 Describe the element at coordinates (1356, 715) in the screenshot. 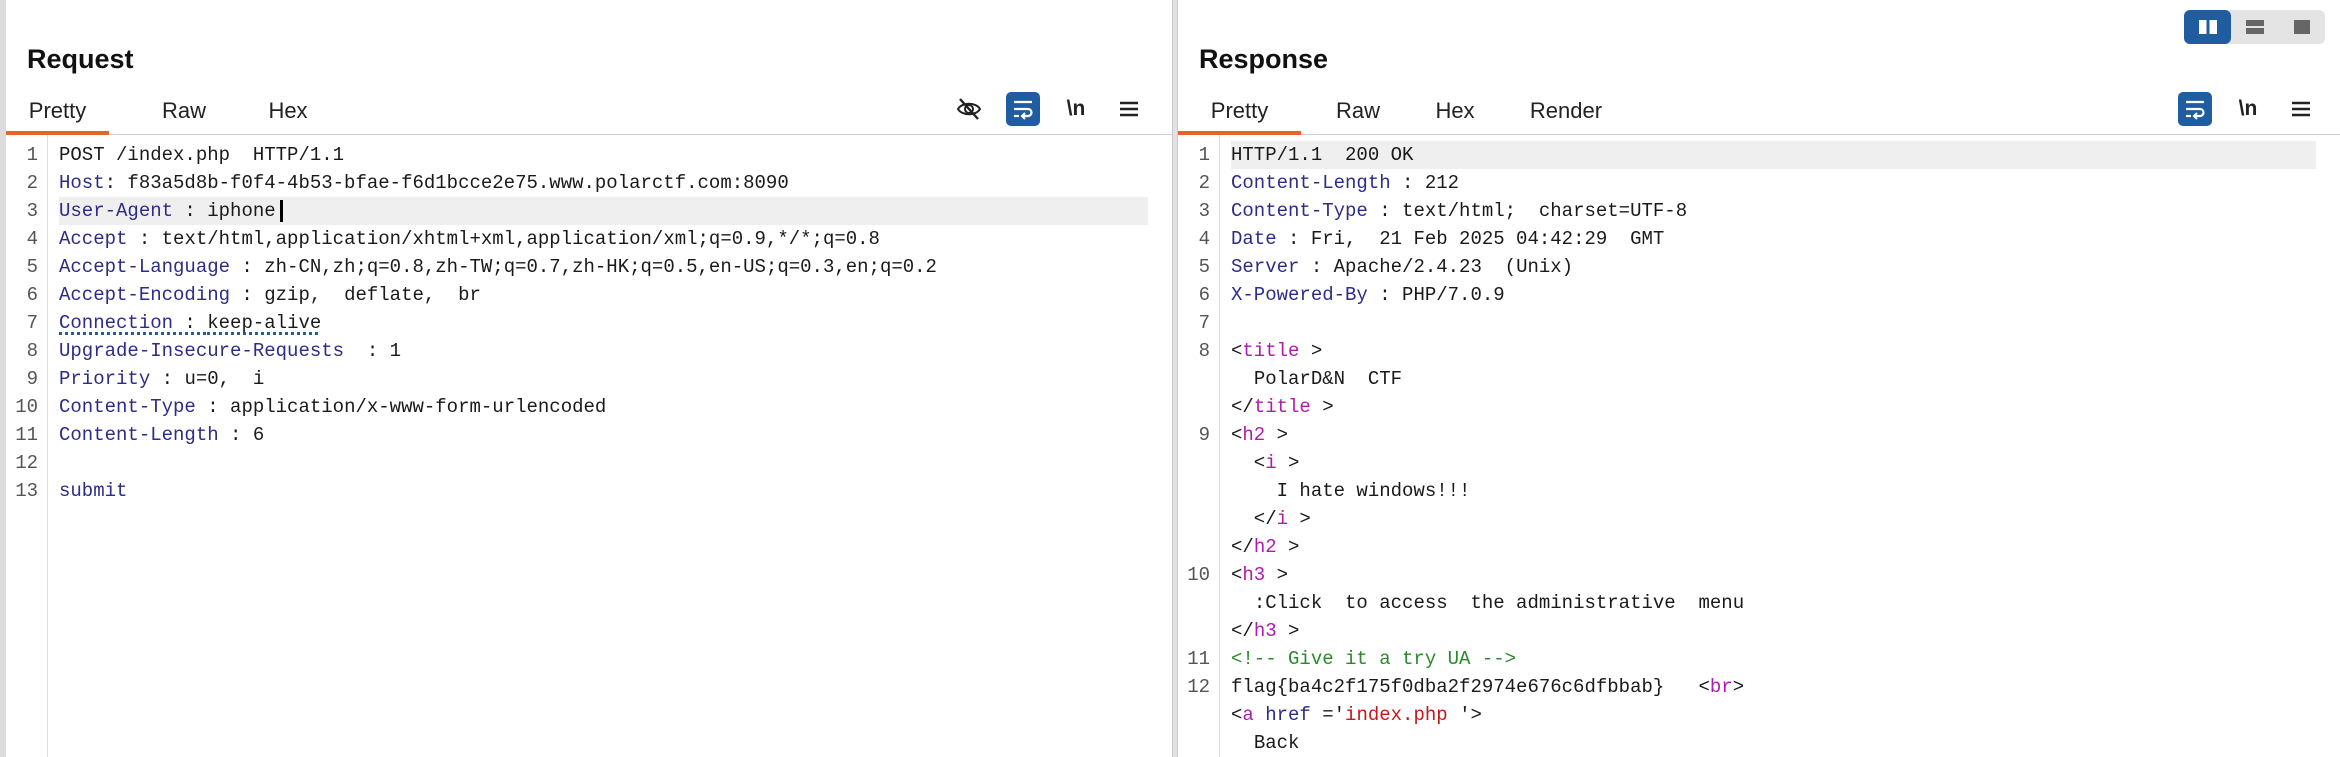

I see `code-line: <a href ='index.php '>` at that location.